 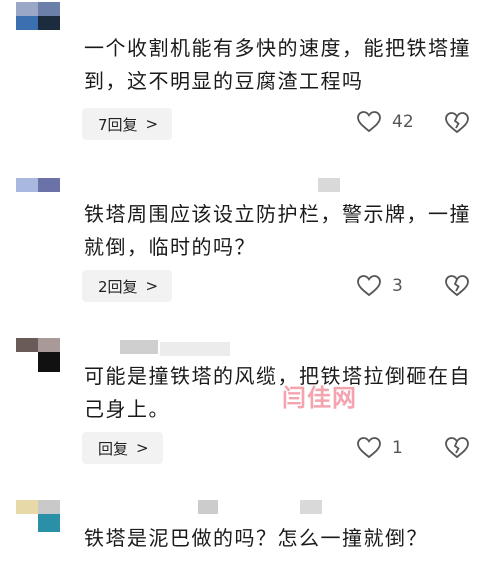 What do you see at coordinates (118, 286) in the screenshot?
I see `reply-label: 2回复` at bounding box center [118, 286].